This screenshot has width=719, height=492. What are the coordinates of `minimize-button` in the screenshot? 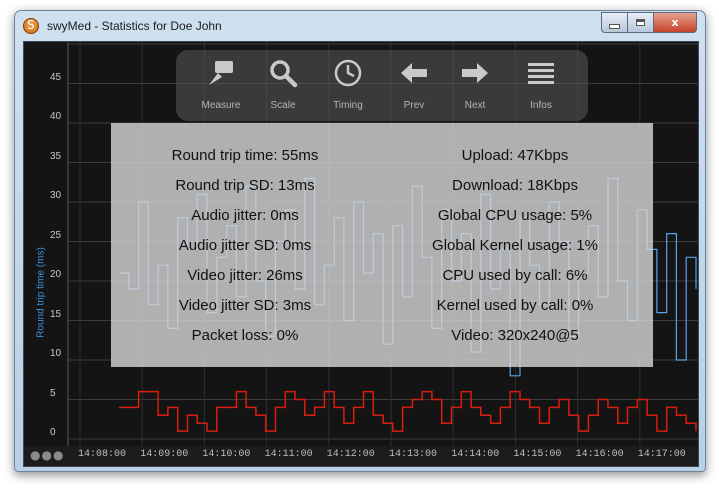 It's located at (614, 22).